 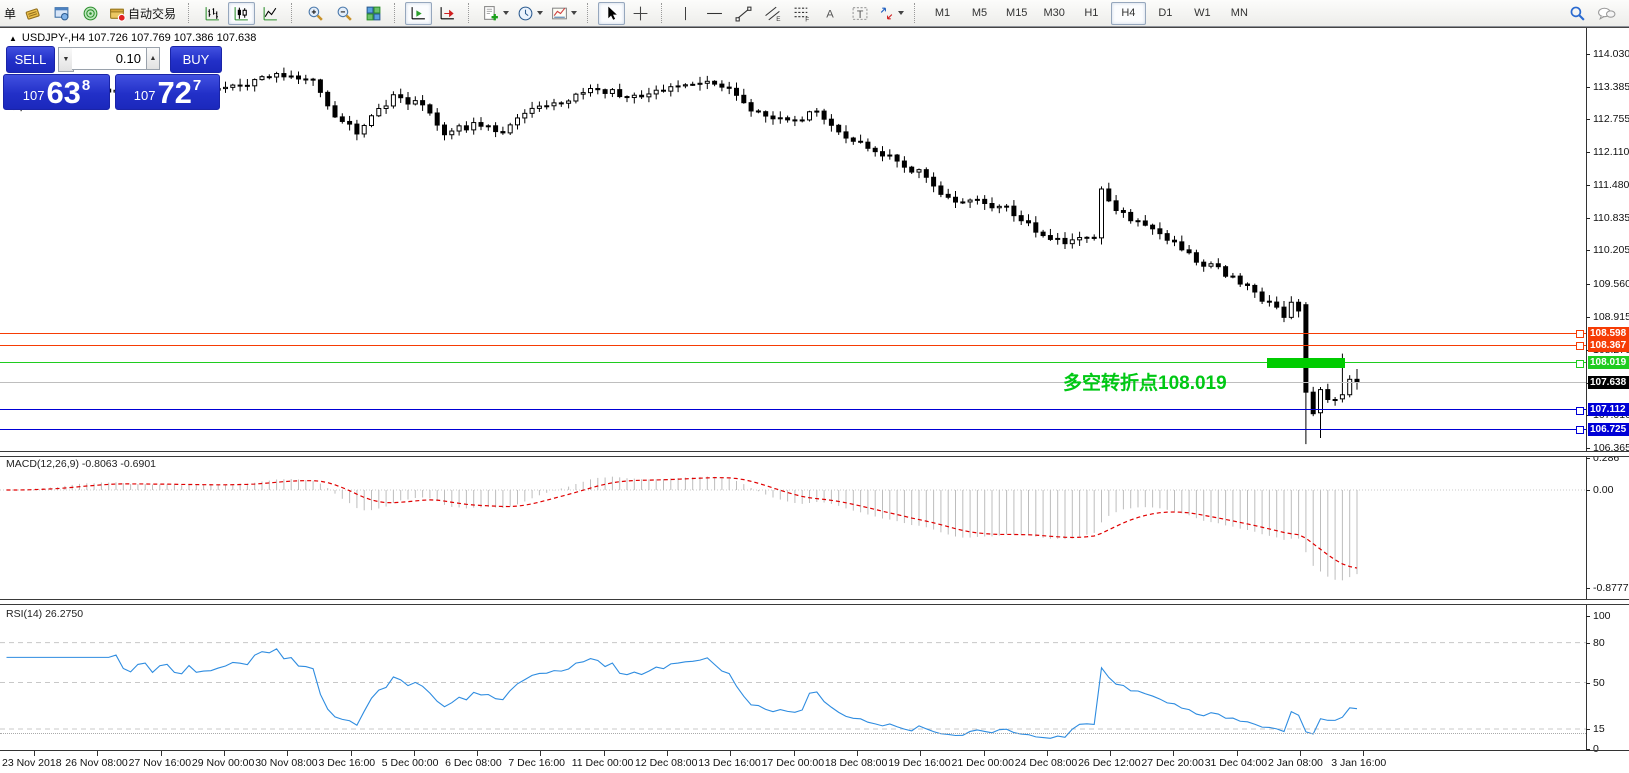 What do you see at coordinates (45, 614) in the screenshot?
I see `rsi-label: RSI(14) 26.2750` at bounding box center [45, 614].